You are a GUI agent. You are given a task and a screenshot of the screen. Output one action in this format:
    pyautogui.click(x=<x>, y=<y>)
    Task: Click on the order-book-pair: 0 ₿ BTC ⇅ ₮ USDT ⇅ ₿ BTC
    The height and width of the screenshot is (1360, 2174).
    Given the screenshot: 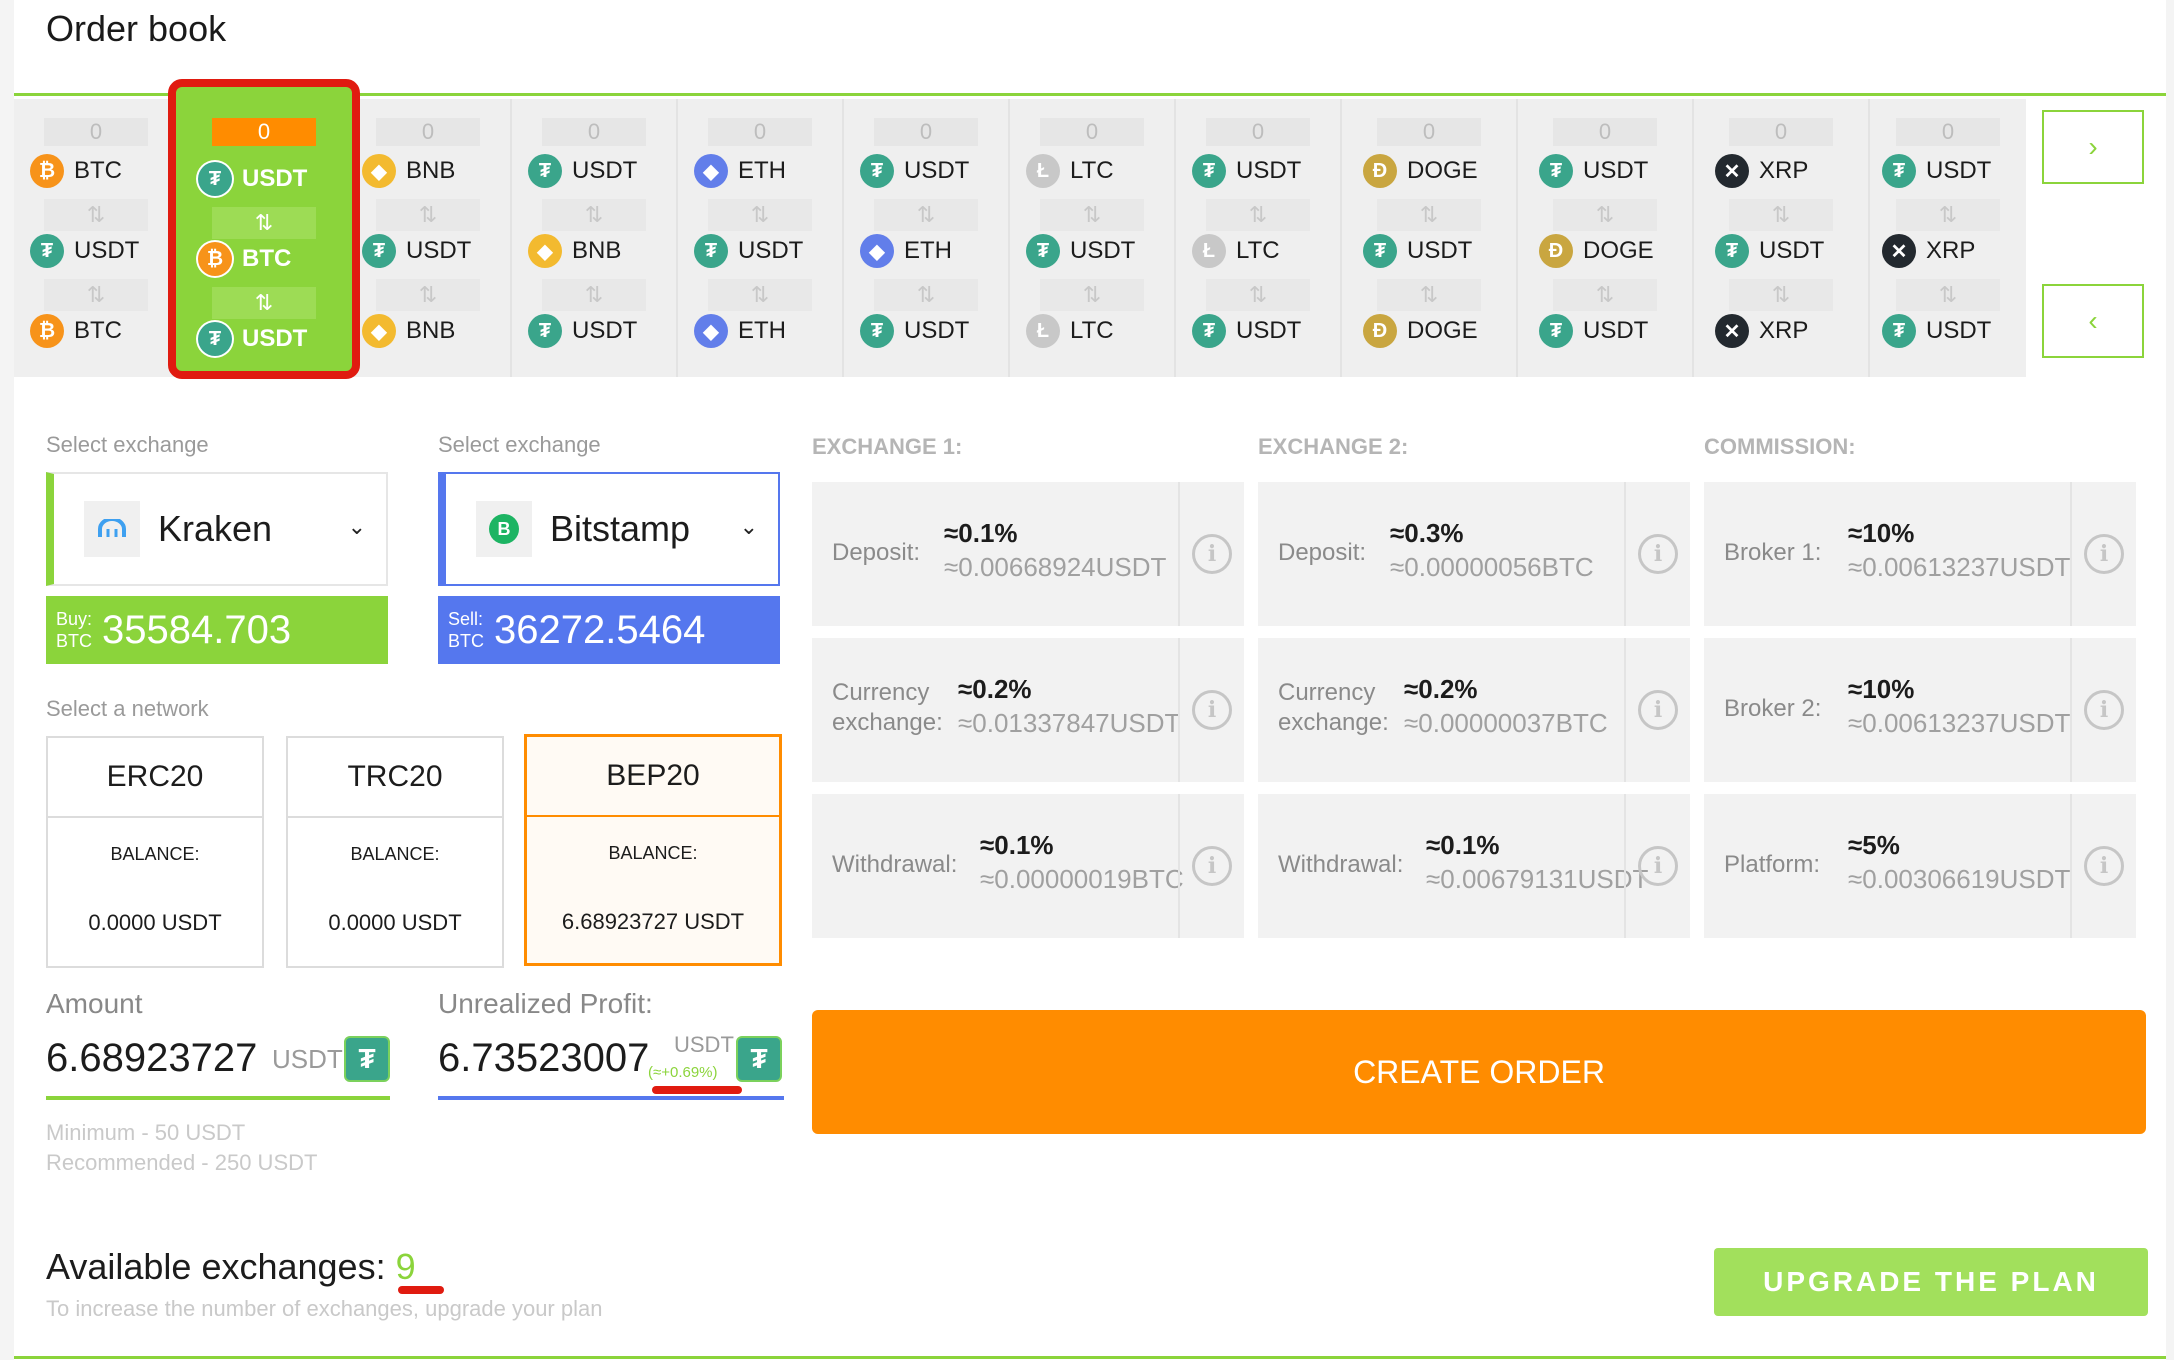 What is the action you would take?
    pyautogui.click(x=97, y=238)
    